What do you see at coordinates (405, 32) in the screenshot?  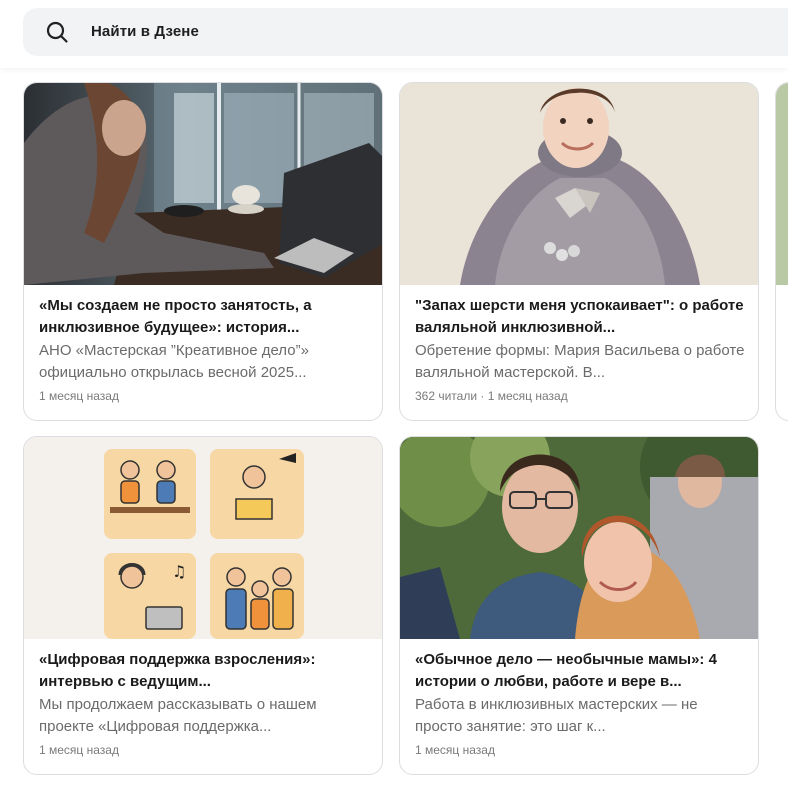 I see `search-bar: Найти в Дзене` at bounding box center [405, 32].